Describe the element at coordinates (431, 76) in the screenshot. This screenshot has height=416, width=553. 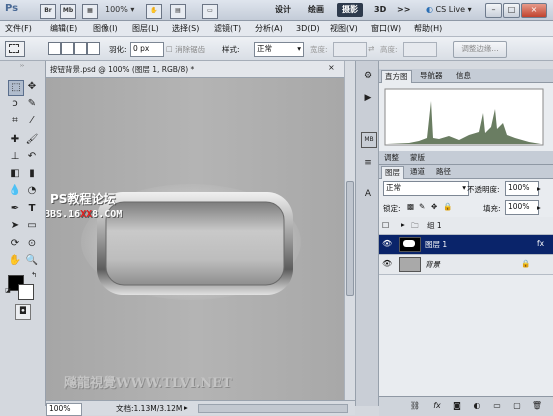
I see `tab-navigator: 导航器` at that location.